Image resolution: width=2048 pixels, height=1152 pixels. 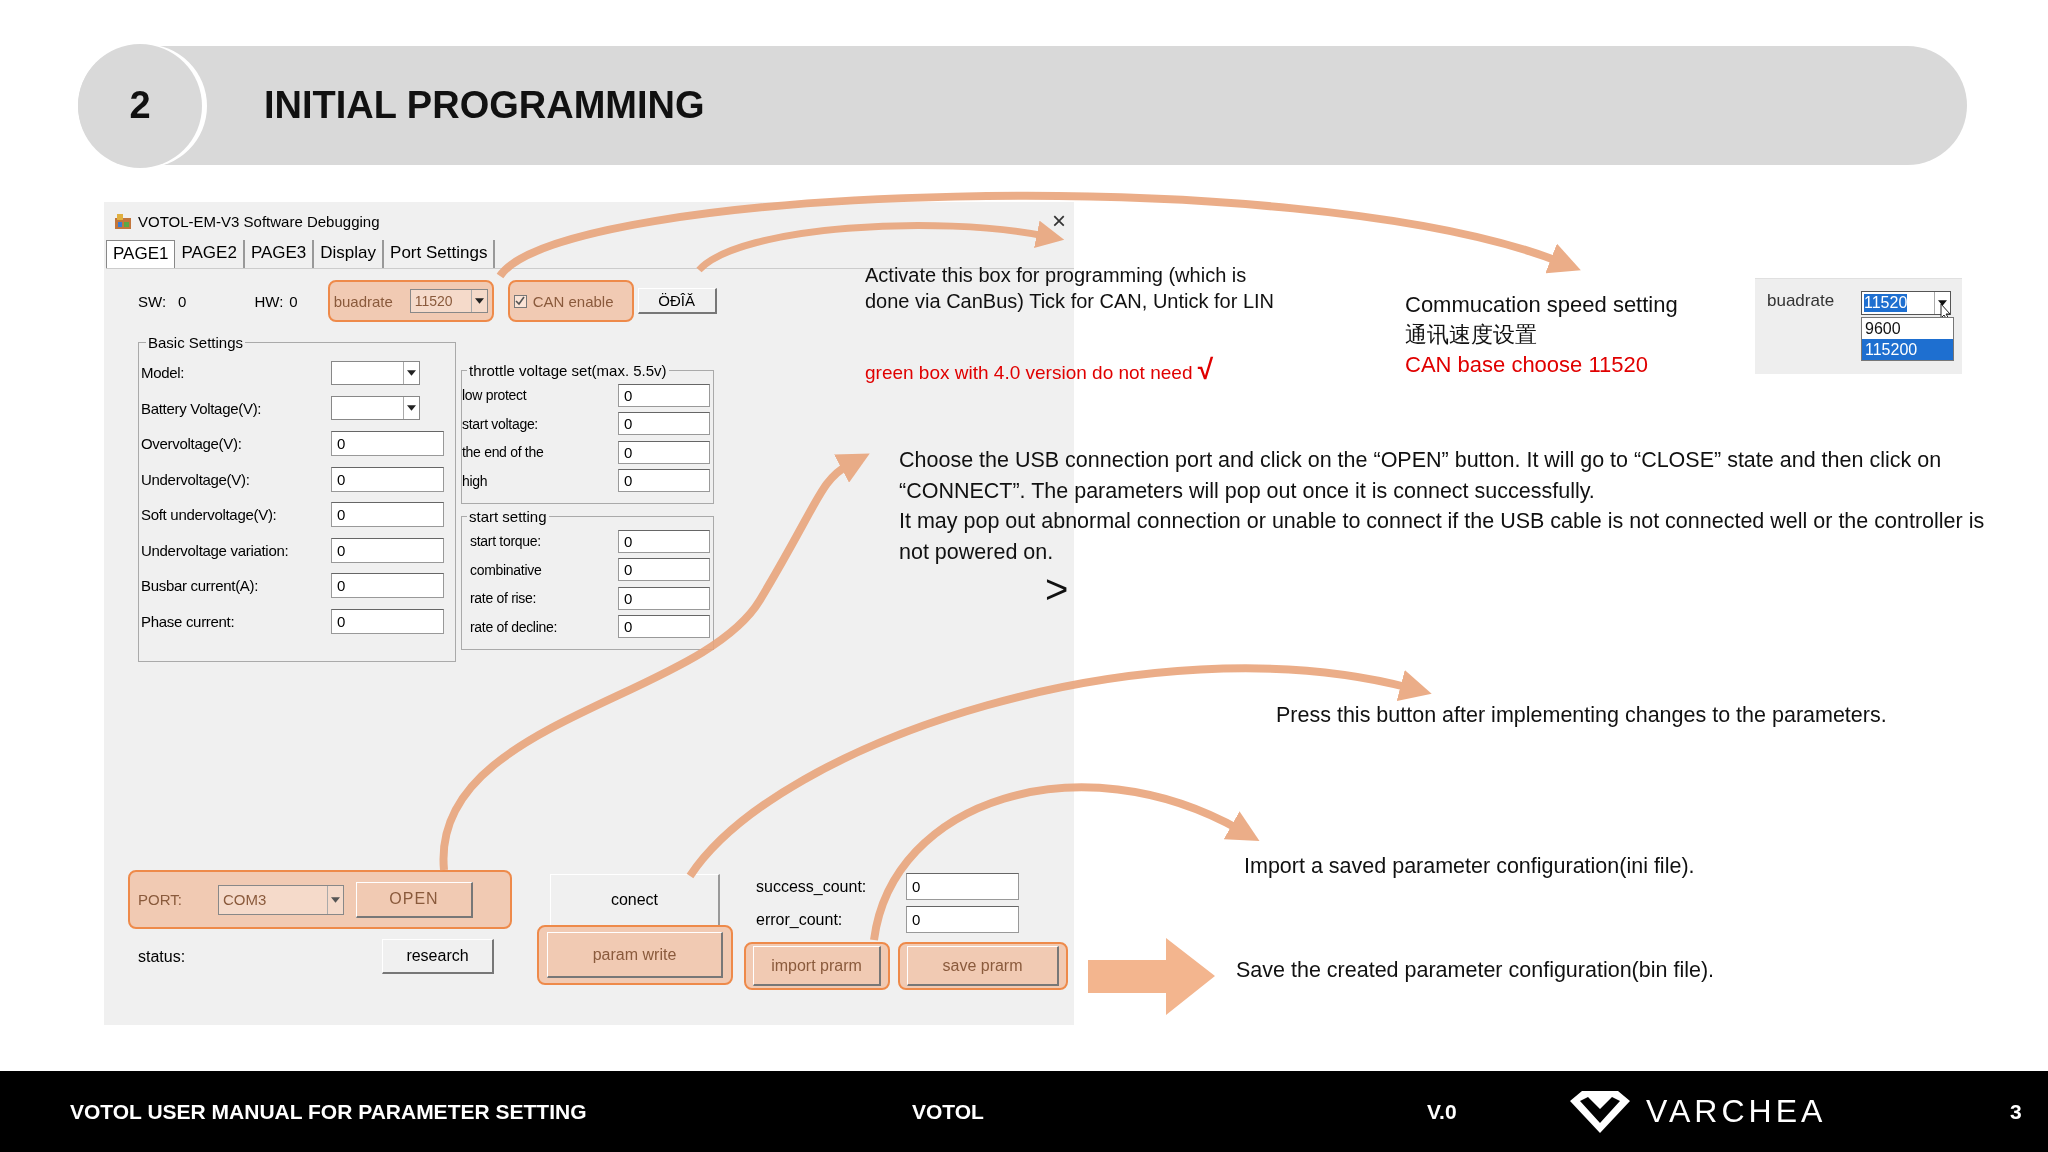 What do you see at coordinates (1059, 221) in the screenshot?
I see `close-button: ×` at bounding box center [1059, 221].